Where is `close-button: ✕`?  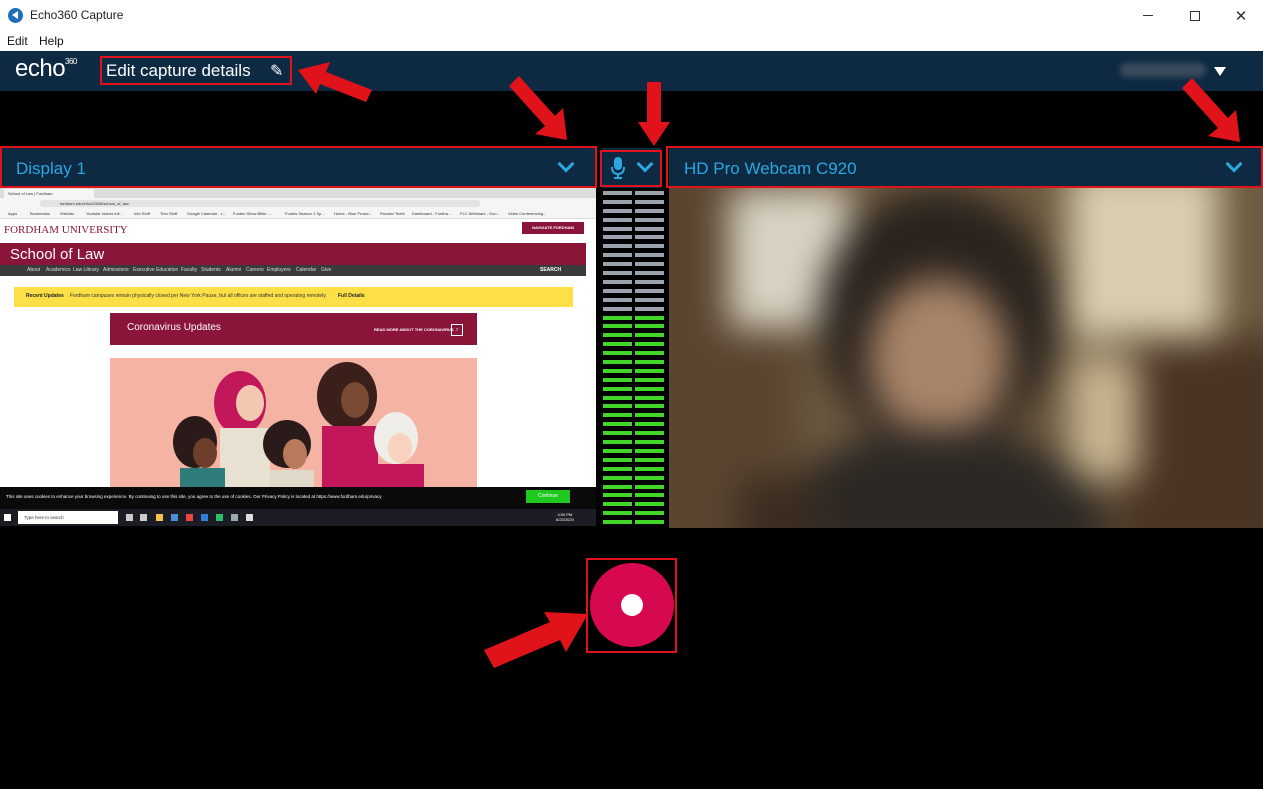
close-button: ✕ is located at coordinates (1240, 15).